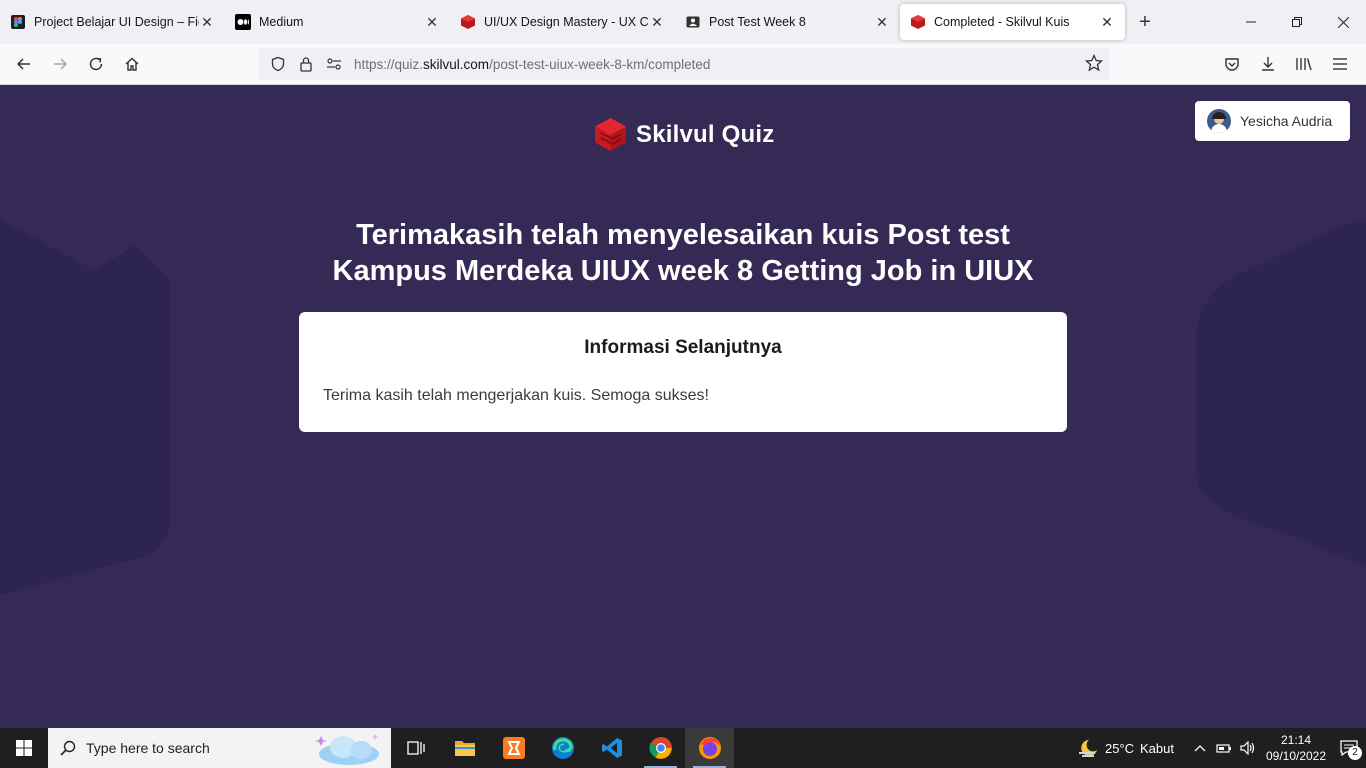  I want to click on clock-date: 09/10/2022, so click(1296, 756).